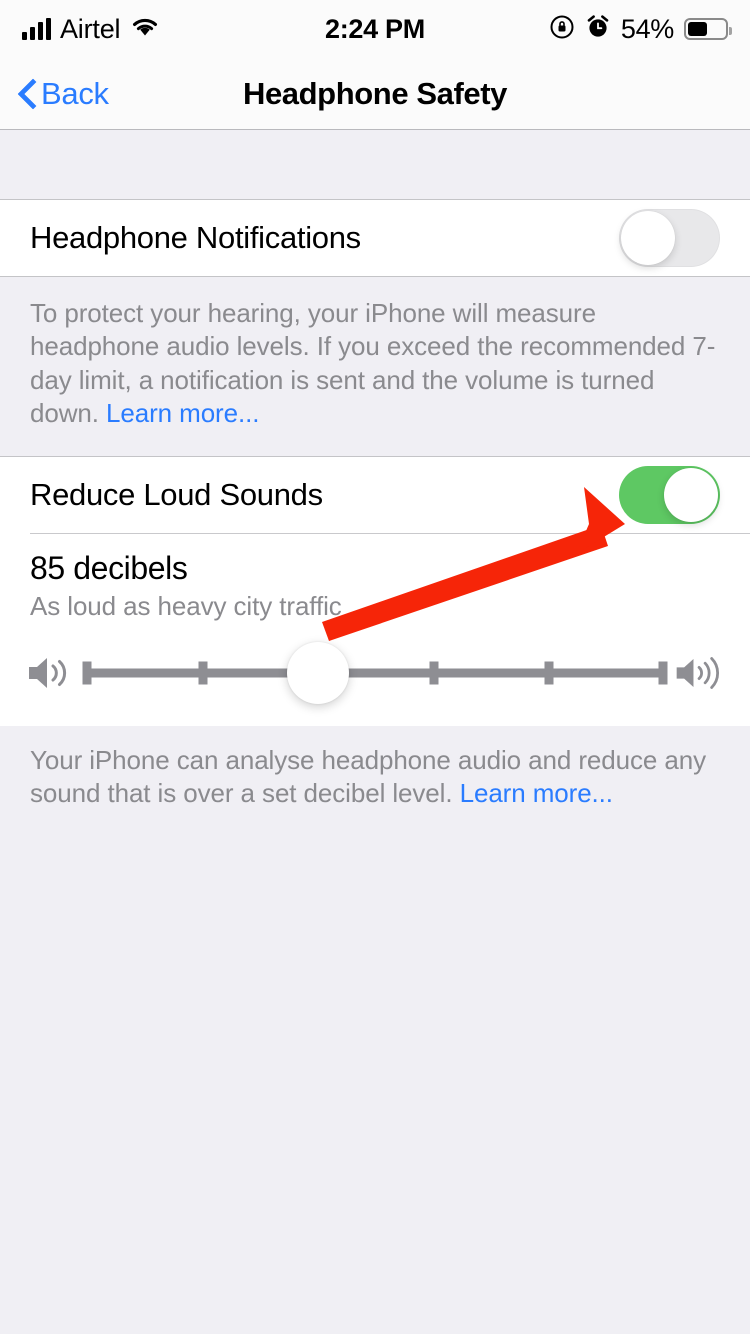  Describe the element at coordinates (647, 28) in the screenshot. I see `battery-percentage: 54%` at that location.